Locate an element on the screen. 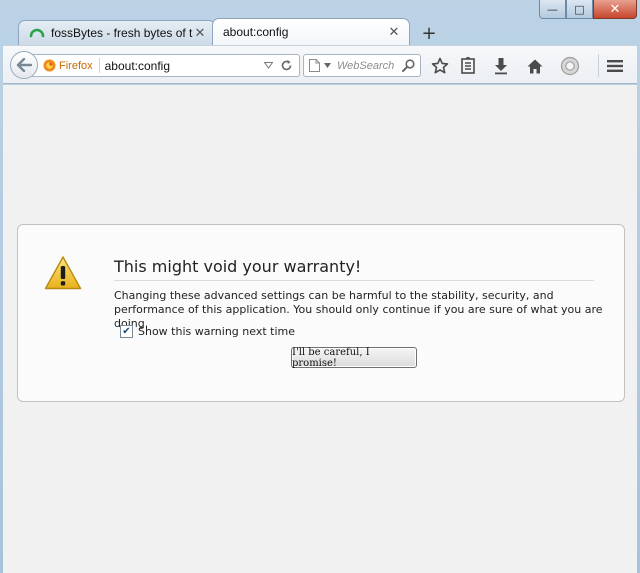 The height and width of the screenshot is (573, 640). url-bar: Firefox about:config is located at coordinates (166, 65).